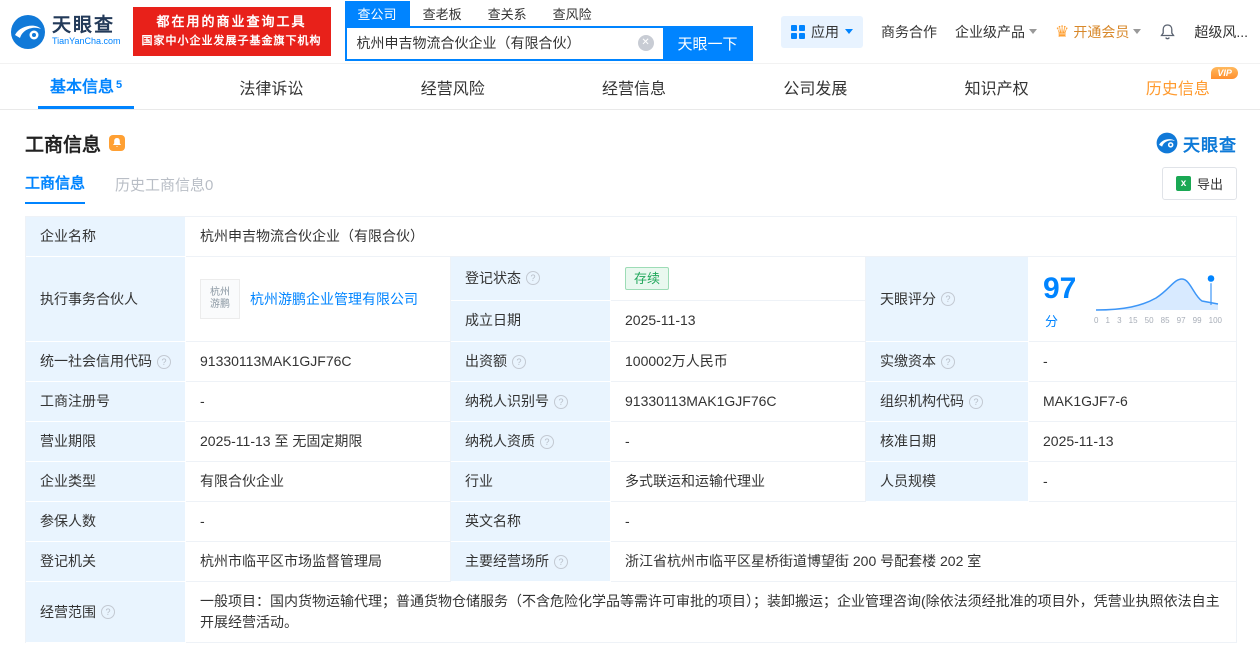 The width and height of the screenshot is (1260, 648). Describe the element at coordinates (531, 522) in the screenshot. I see `field-english-name-label: 英文名称` at that location.